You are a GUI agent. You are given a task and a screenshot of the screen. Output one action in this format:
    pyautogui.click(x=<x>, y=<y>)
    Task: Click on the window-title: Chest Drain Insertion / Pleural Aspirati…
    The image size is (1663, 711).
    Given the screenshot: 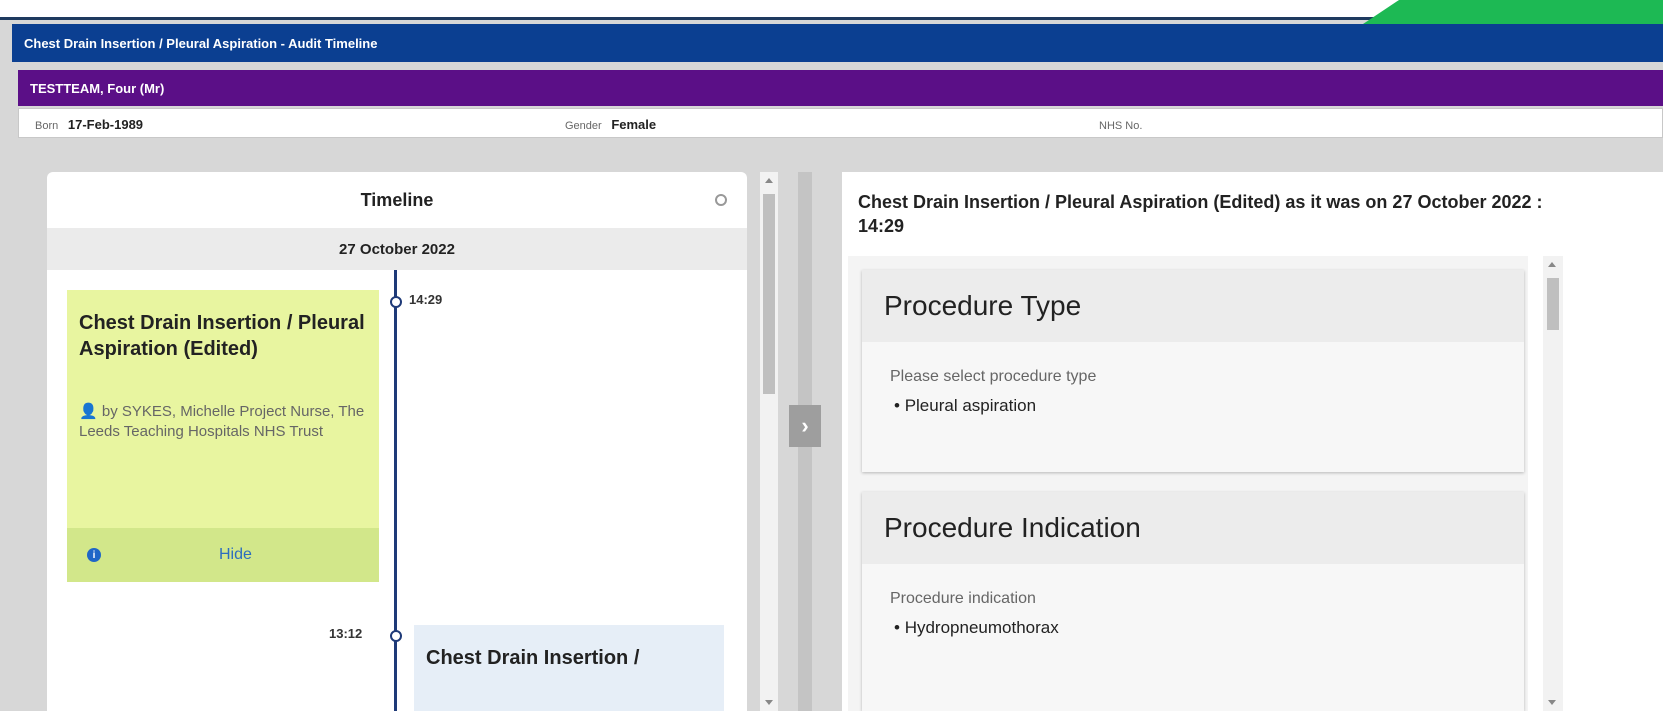 What is the action you would take?
    pyautogui.click(x=201, y=43)
    